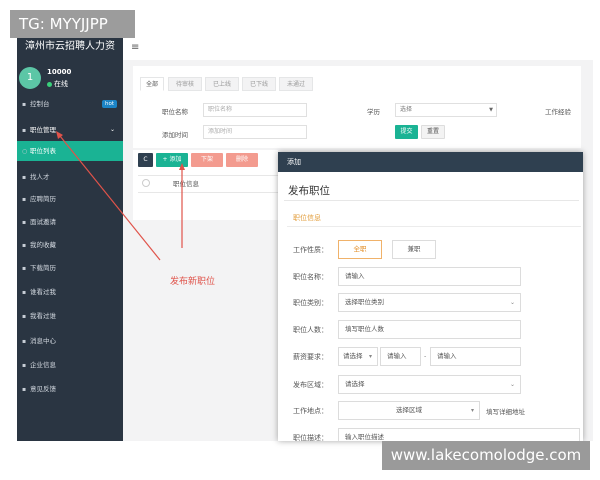 The height and width of the screenshot is (480, 600). What do you see at coordinates (429, 329) in the screenshot?
I see `headcount-field: 填写职位人数` at bounding box center [429, 329].